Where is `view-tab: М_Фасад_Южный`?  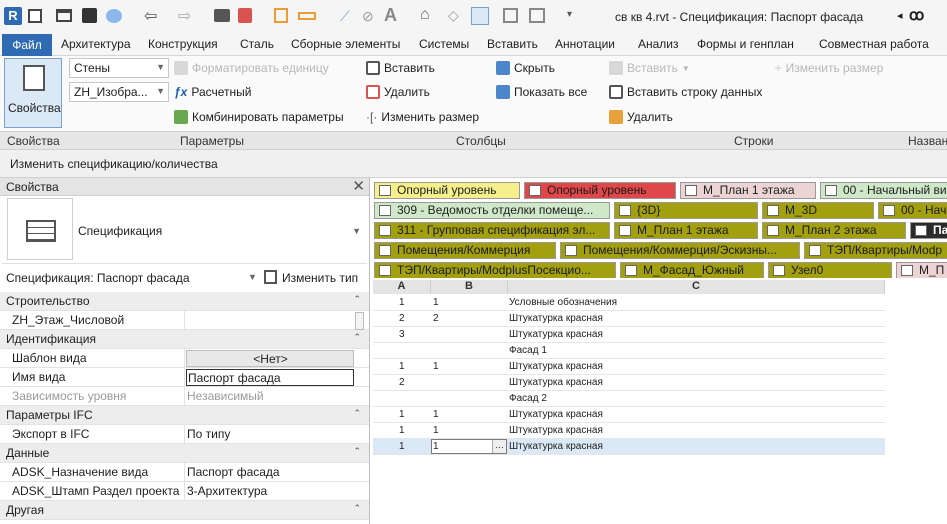
view-tab: М_Фасад_Южный is located at coordinates (692, 270).